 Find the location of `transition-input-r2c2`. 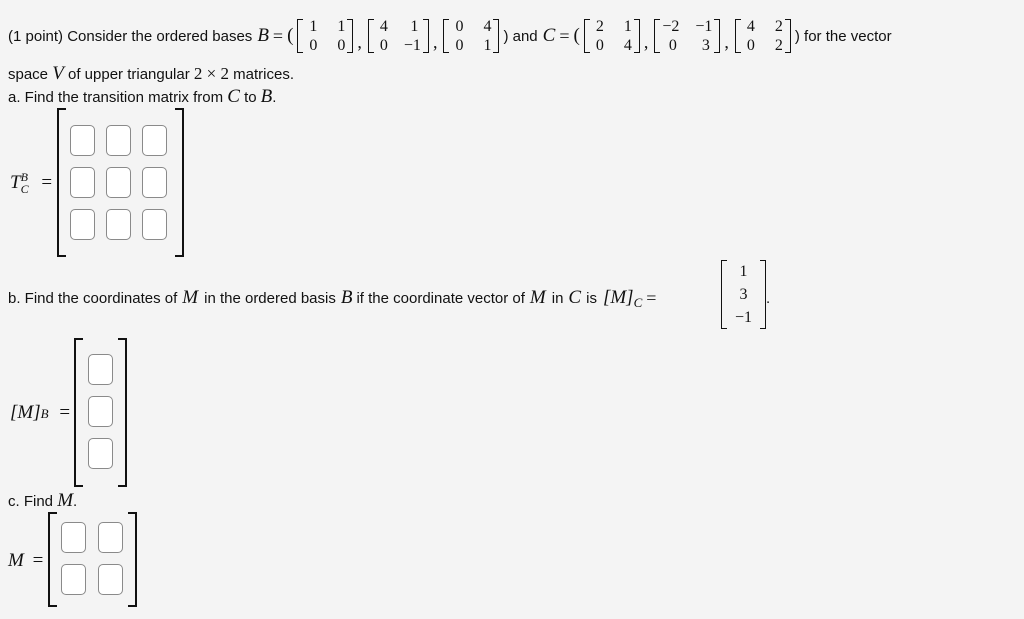

transition-input-r2c2 is located at coordinates (118, 182).